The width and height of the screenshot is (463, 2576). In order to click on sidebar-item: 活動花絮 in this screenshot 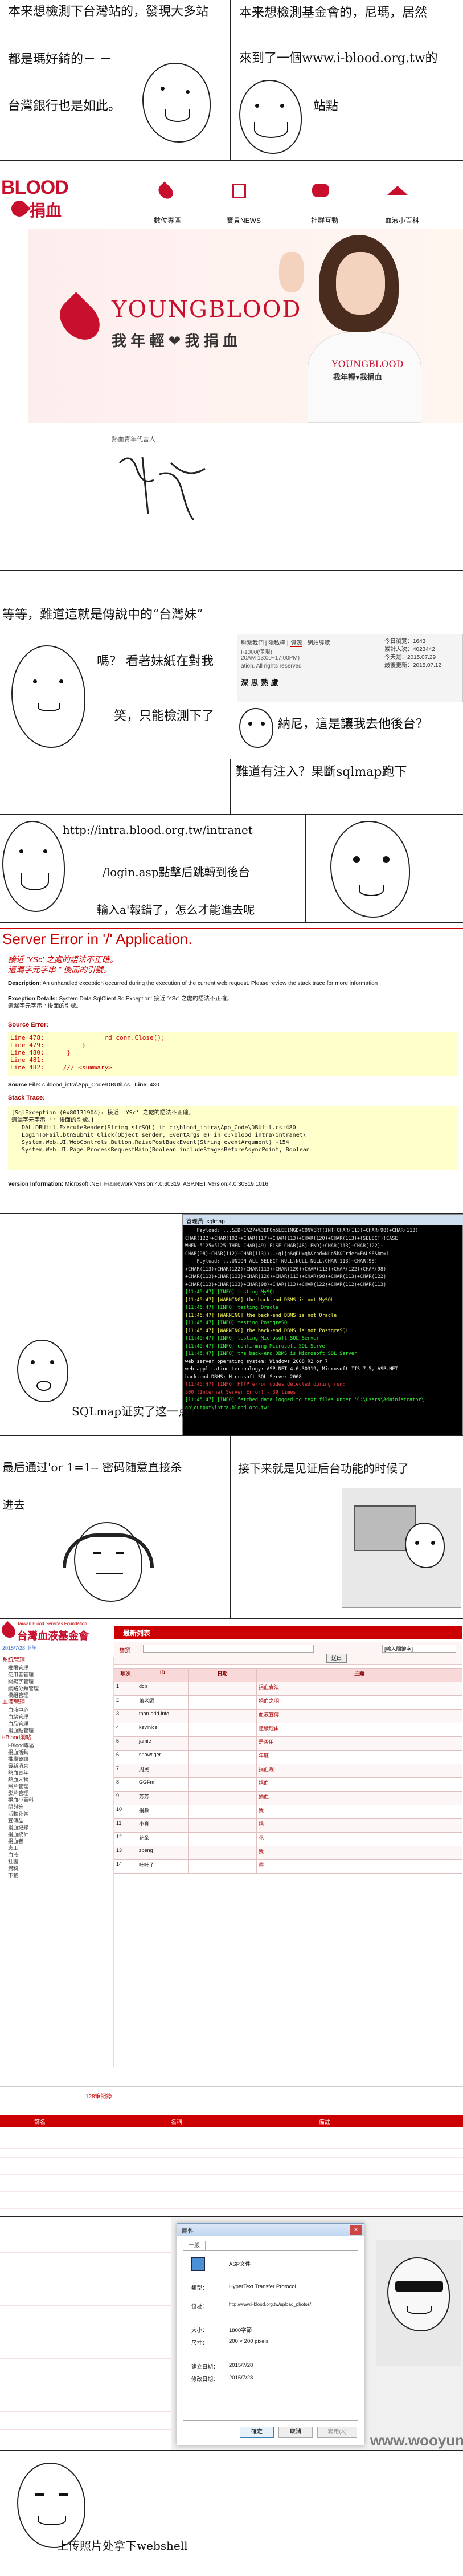, I will do `click(56, 1813)`.